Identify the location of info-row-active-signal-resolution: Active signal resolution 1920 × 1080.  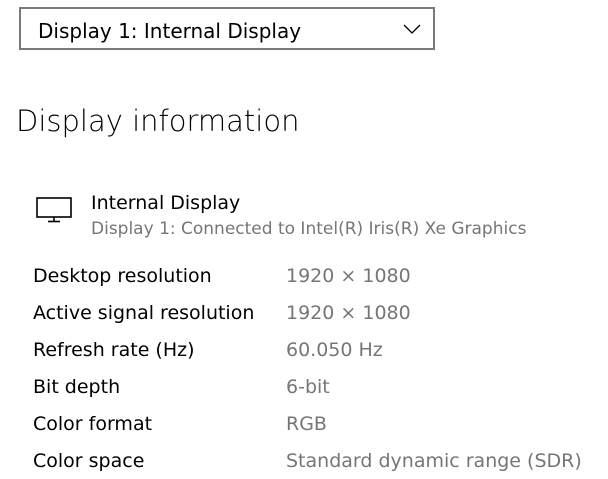
(304, 313).